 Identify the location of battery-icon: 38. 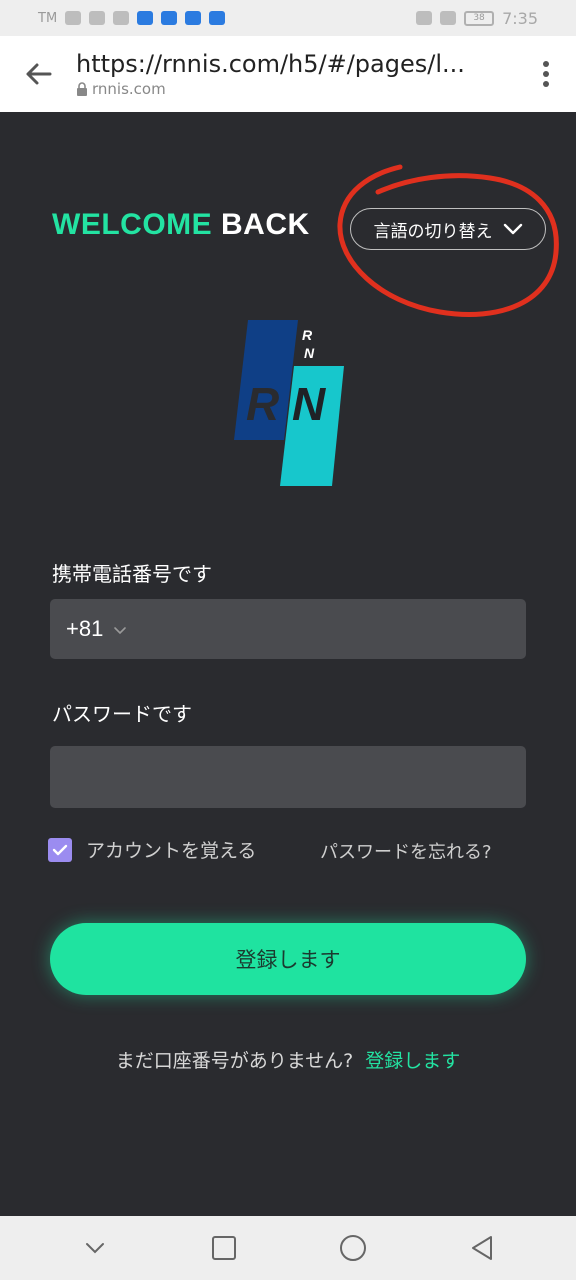
(479, 18).